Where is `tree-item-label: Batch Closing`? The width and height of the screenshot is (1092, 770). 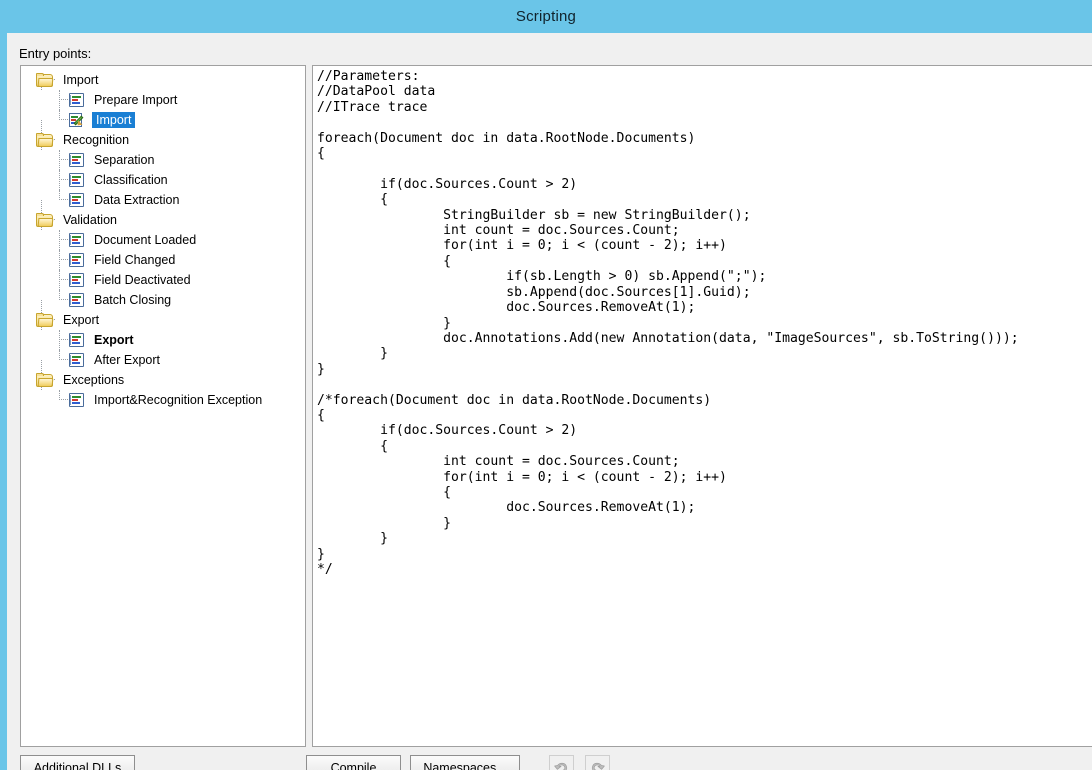 tree-item-label: Batch Closing is located at coordinates (133, 300).